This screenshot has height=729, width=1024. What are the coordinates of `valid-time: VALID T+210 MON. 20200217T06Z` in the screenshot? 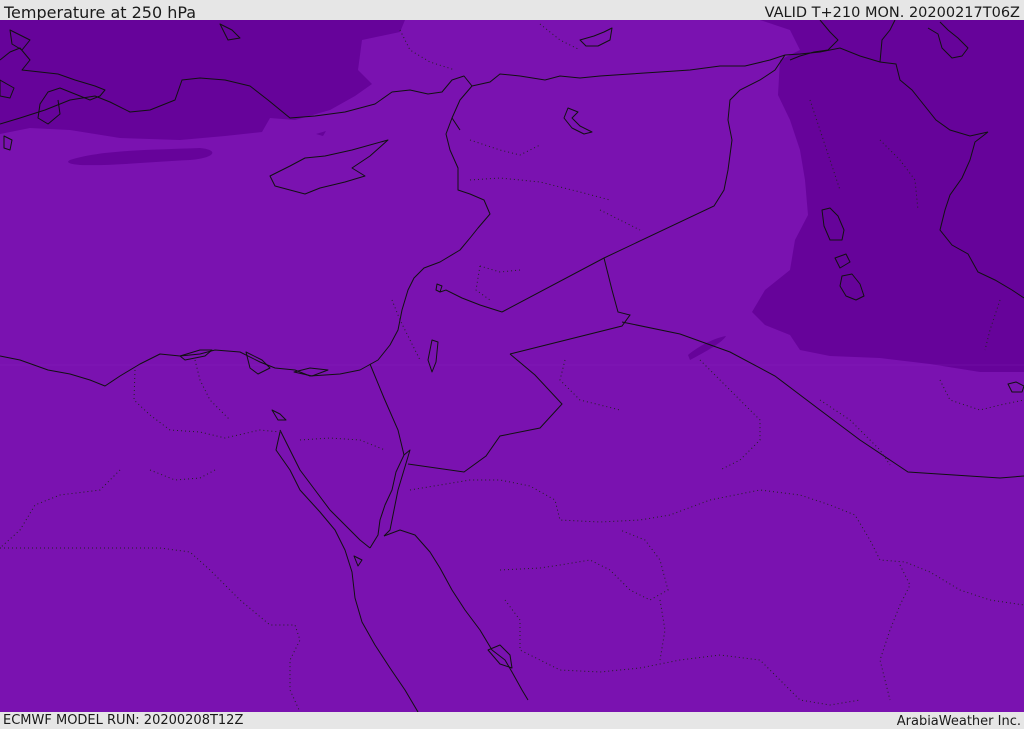 It's located at (892, 13).